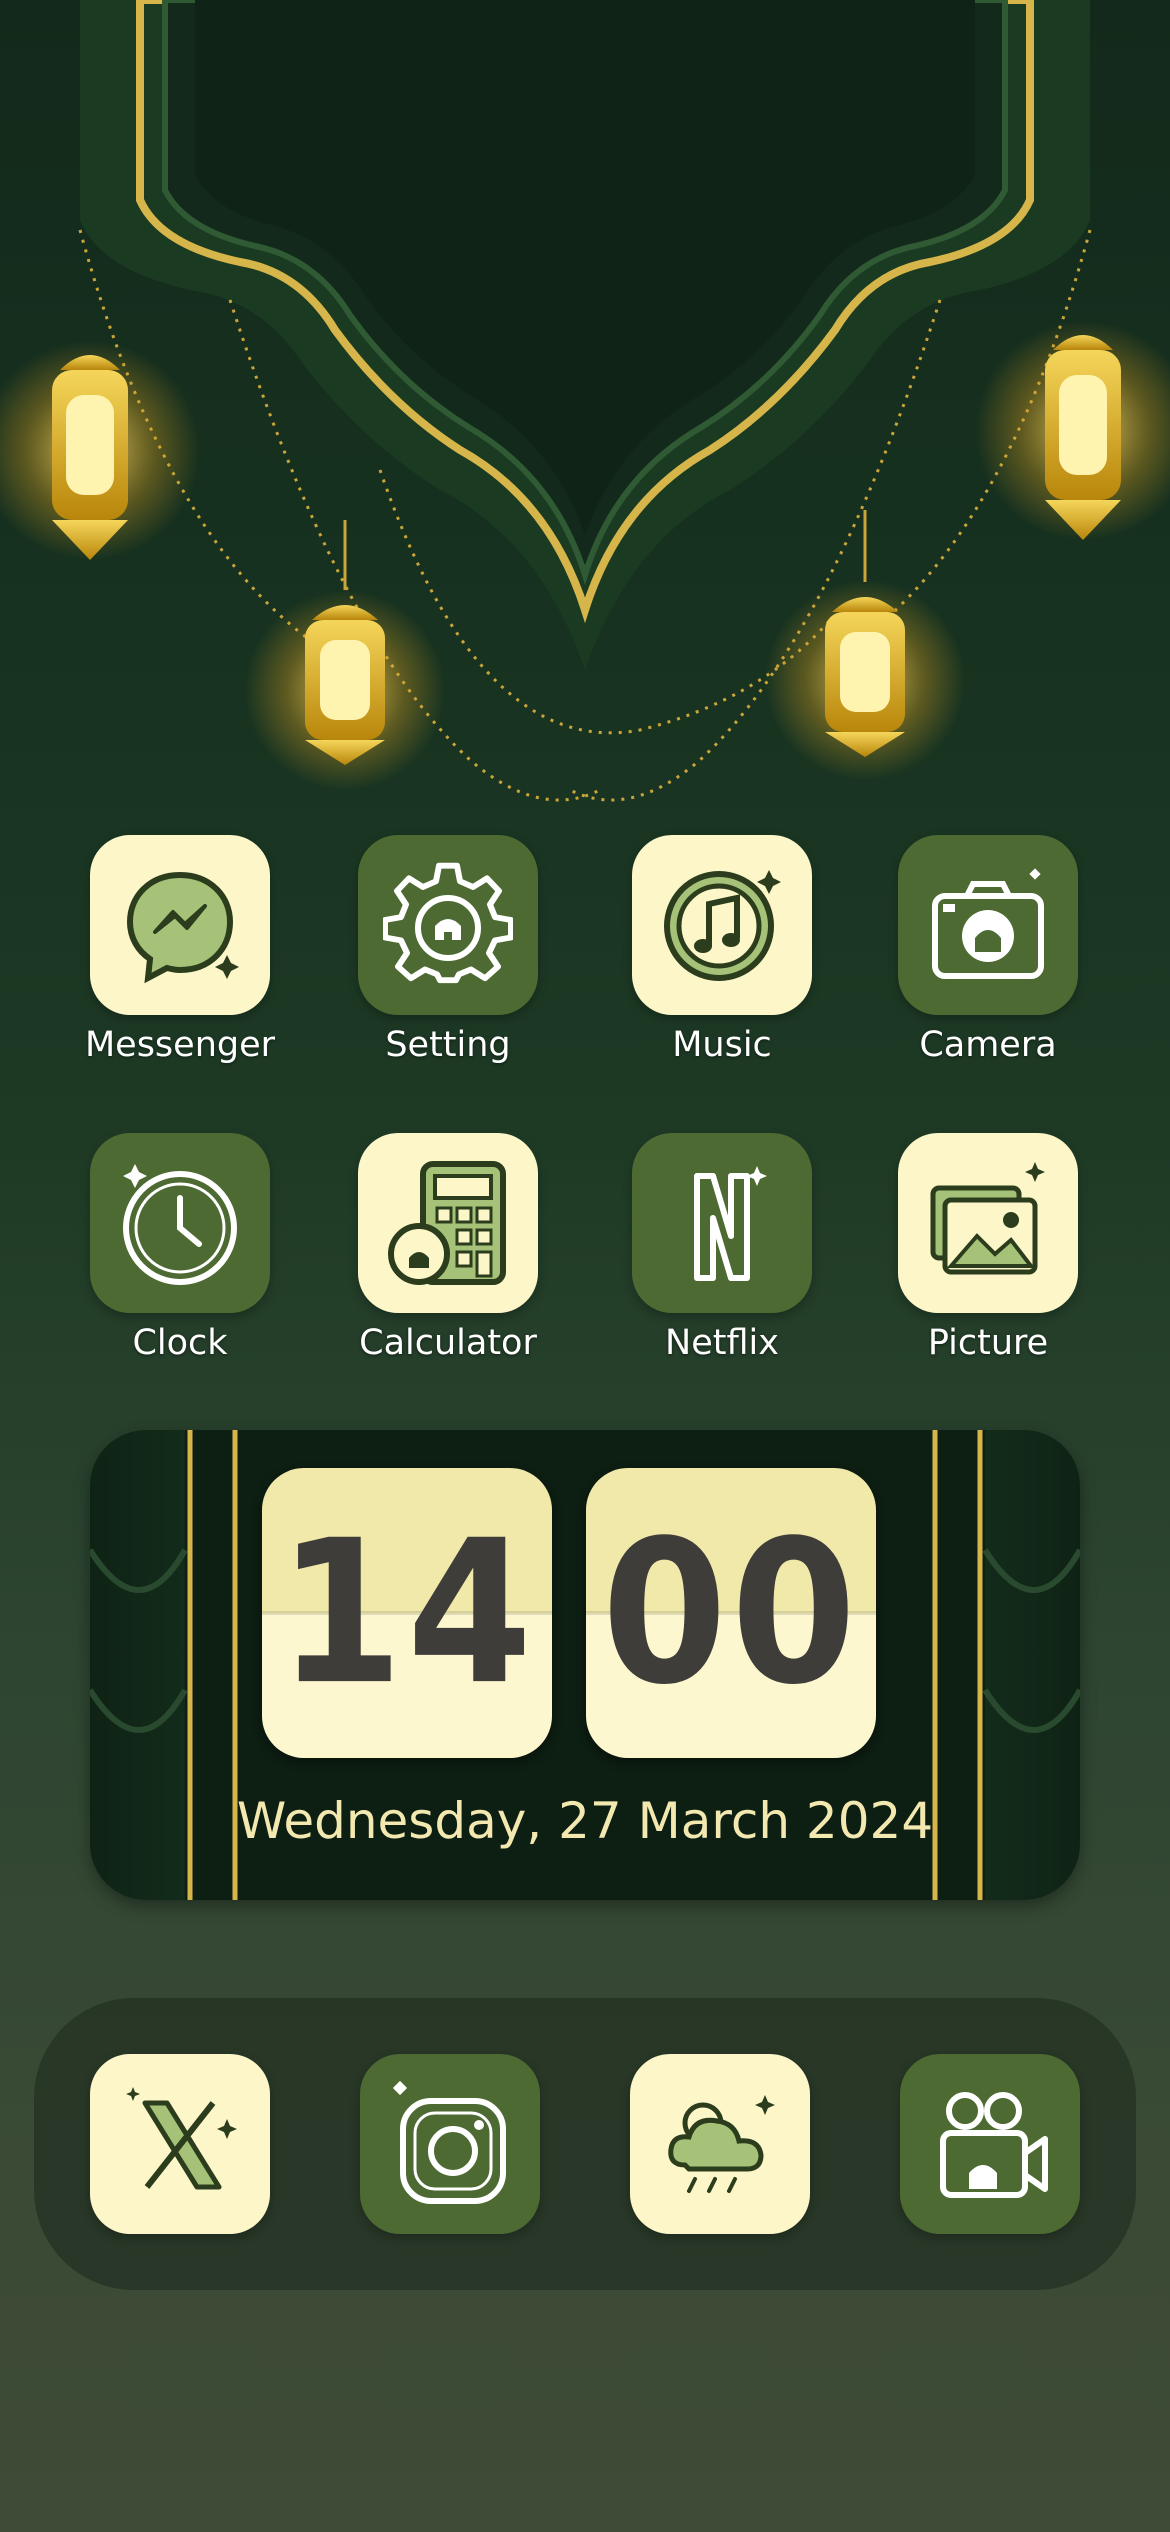 Image resolution: width=1170 pixels, height=2532 pixels. What do you see at coordinates (988, 1223) in the screenshot?
I see `picture-icon` at bounding box center [988, 1223].